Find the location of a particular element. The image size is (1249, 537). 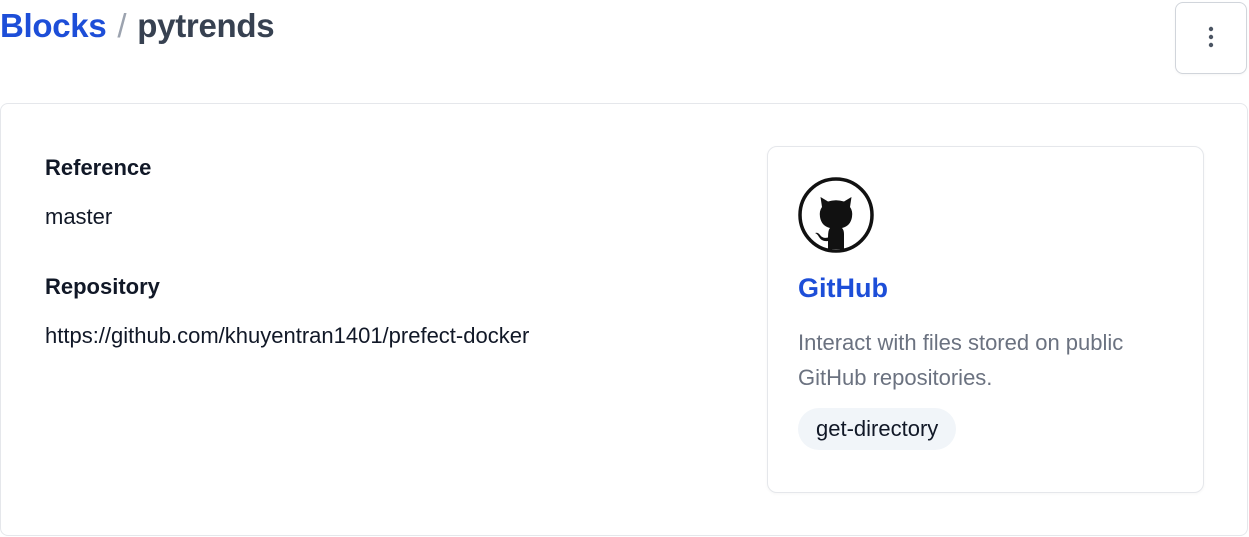

breadcrumb-blocks-link: Blocks is located at coordinates (53, 26).